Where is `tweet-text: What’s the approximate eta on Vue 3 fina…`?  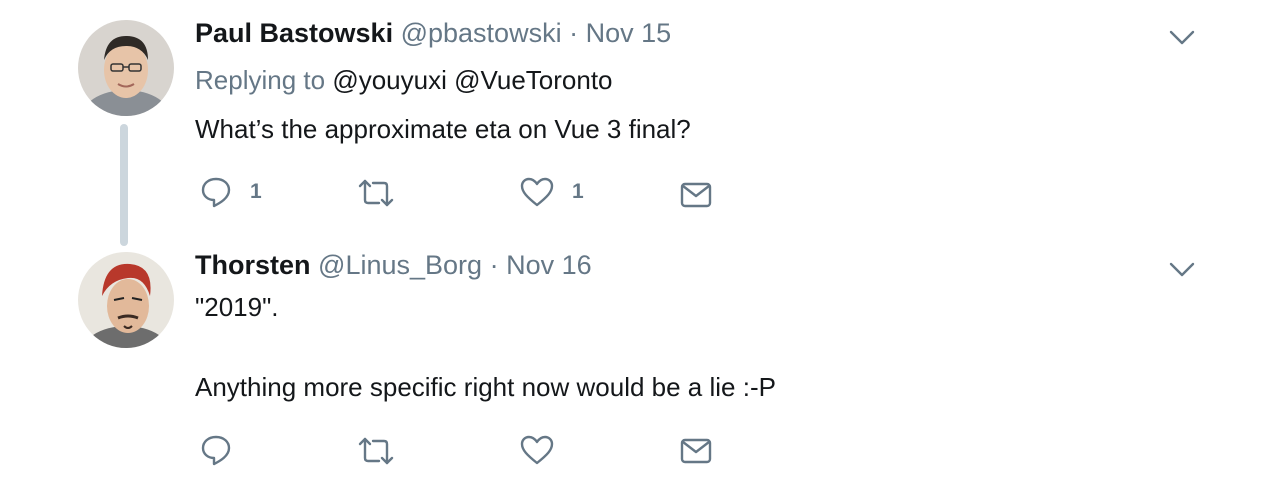
tweet-text: What’s the approximate eta on Vue 3 fina… is located at coordinates (443, 129).